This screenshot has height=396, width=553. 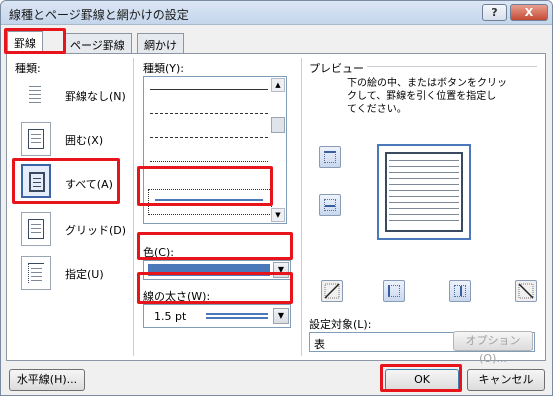 I want to click on setting-all-label: すべて(A), so click(x=89, y=184).